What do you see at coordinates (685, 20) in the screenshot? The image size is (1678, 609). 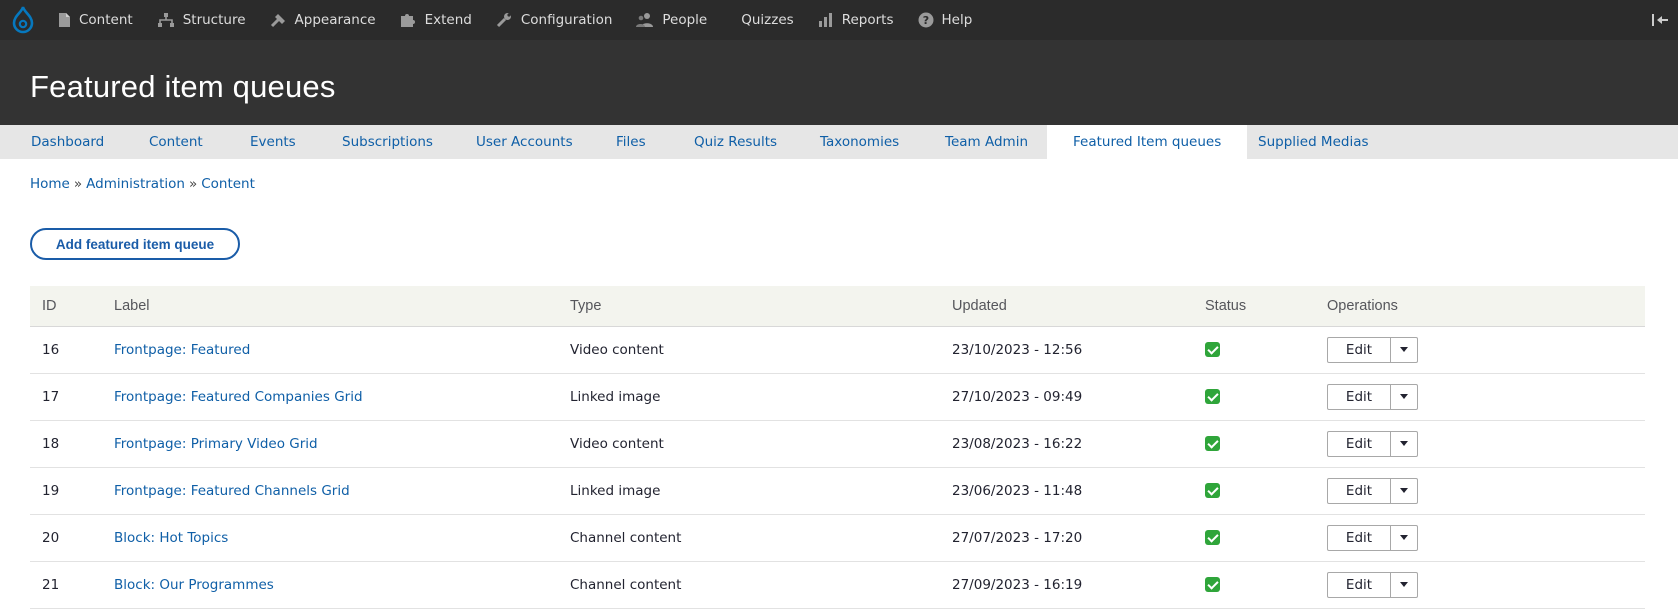 I see `toolbar-people-label: People` at bounding box center [685, 20].